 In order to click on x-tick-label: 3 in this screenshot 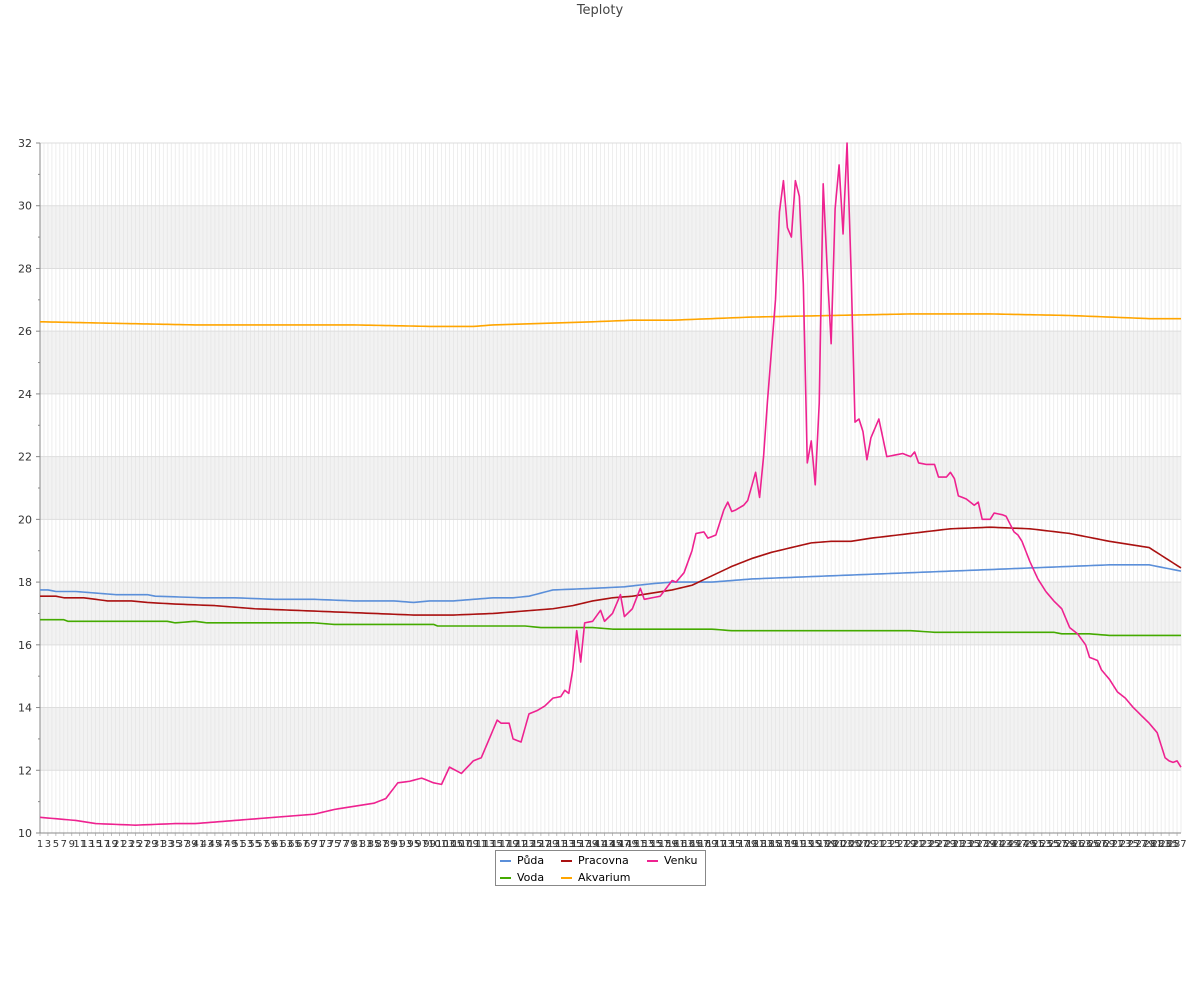, I will do `click(48, 844)`.